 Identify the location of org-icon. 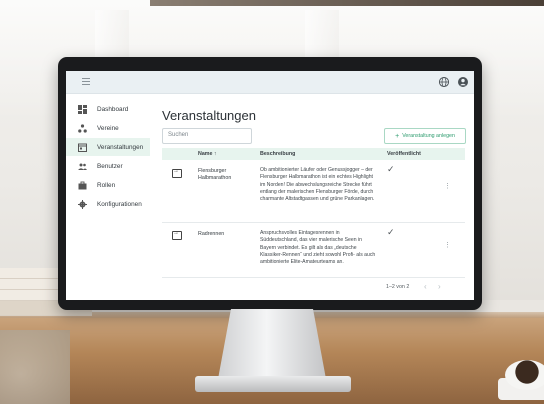
(82, 128).